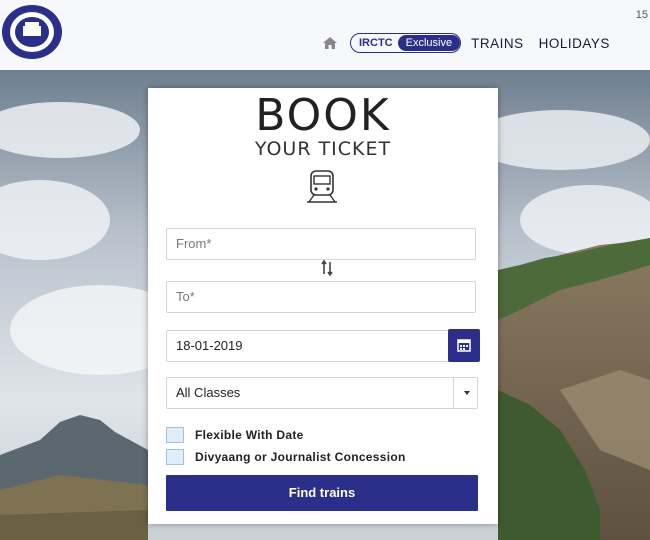 The image size is (650, 540). I want to click on find-trains-button: Find trains, so click(322, 493).